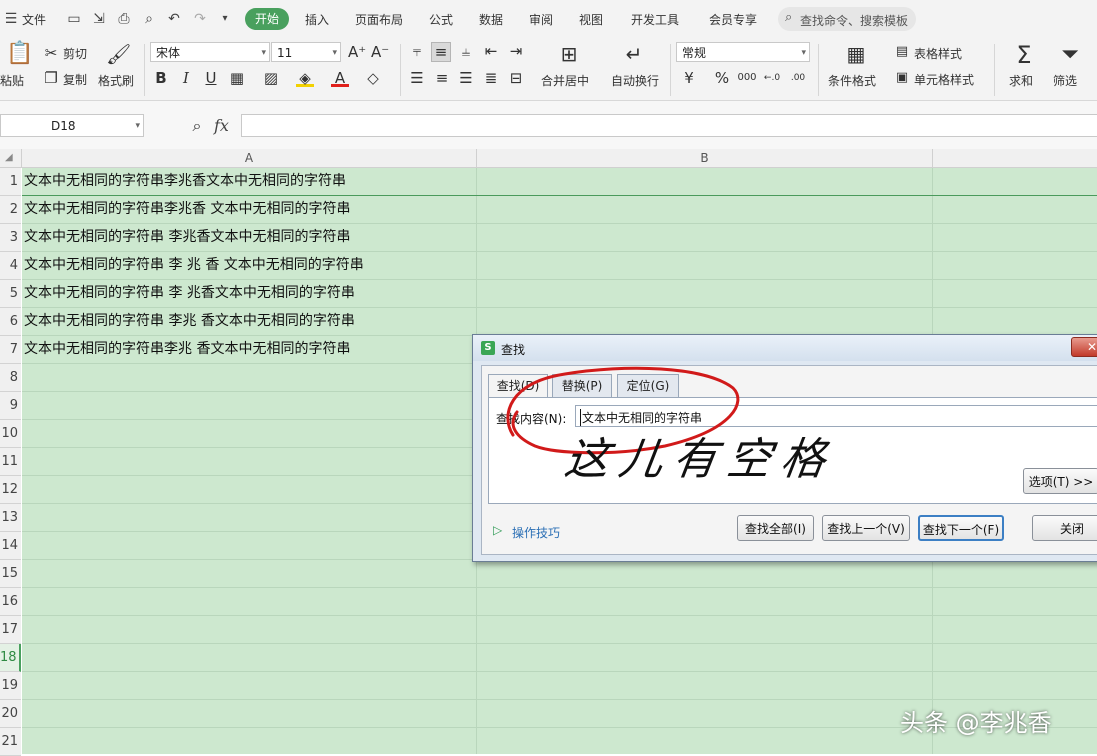 The image size is (1097, 756). Describe the element at coordinates (856, 54) in the screenshot. I see `conditional-format-icon: ▦` at that location.